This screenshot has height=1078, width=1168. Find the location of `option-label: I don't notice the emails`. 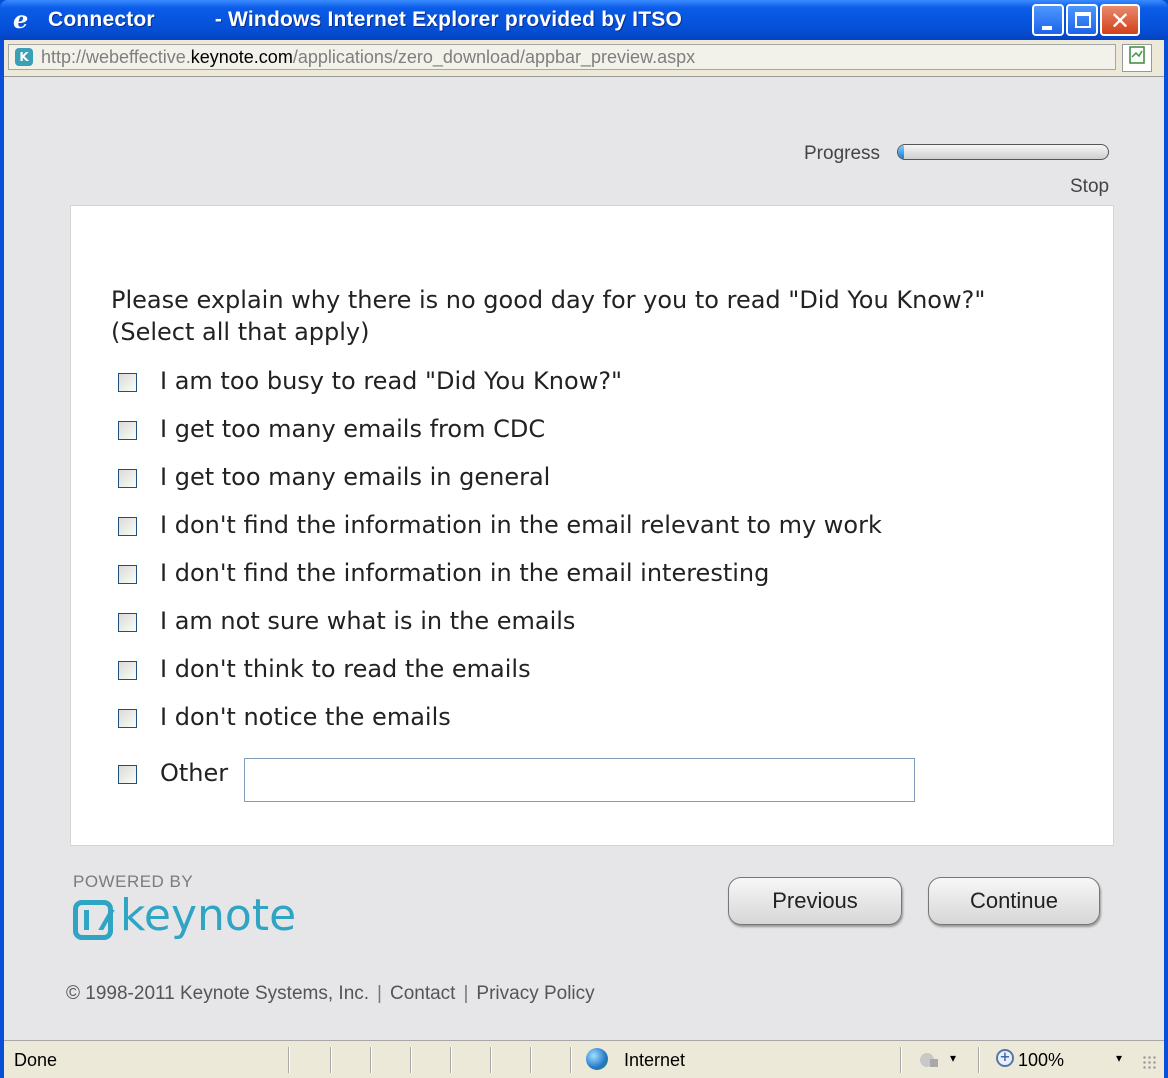

option-label: I don't notice the emails is located at coordinates (305, 717).